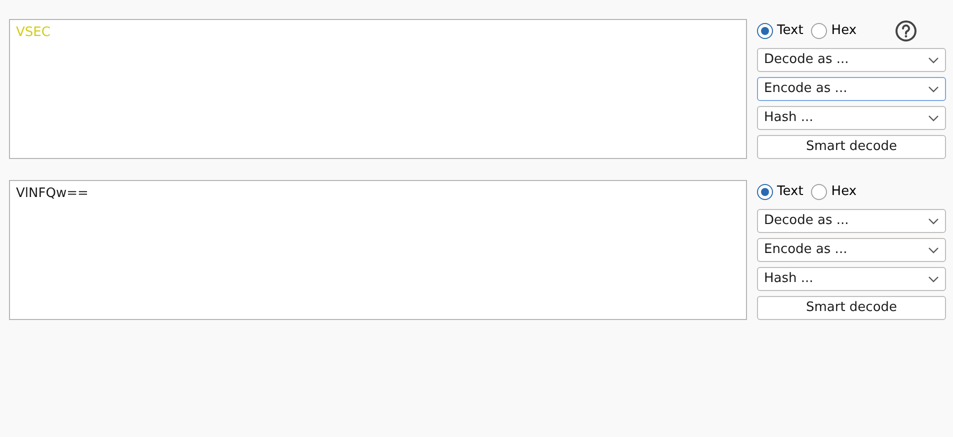  I want to click on text-content: VSEC, so click(33, 32).